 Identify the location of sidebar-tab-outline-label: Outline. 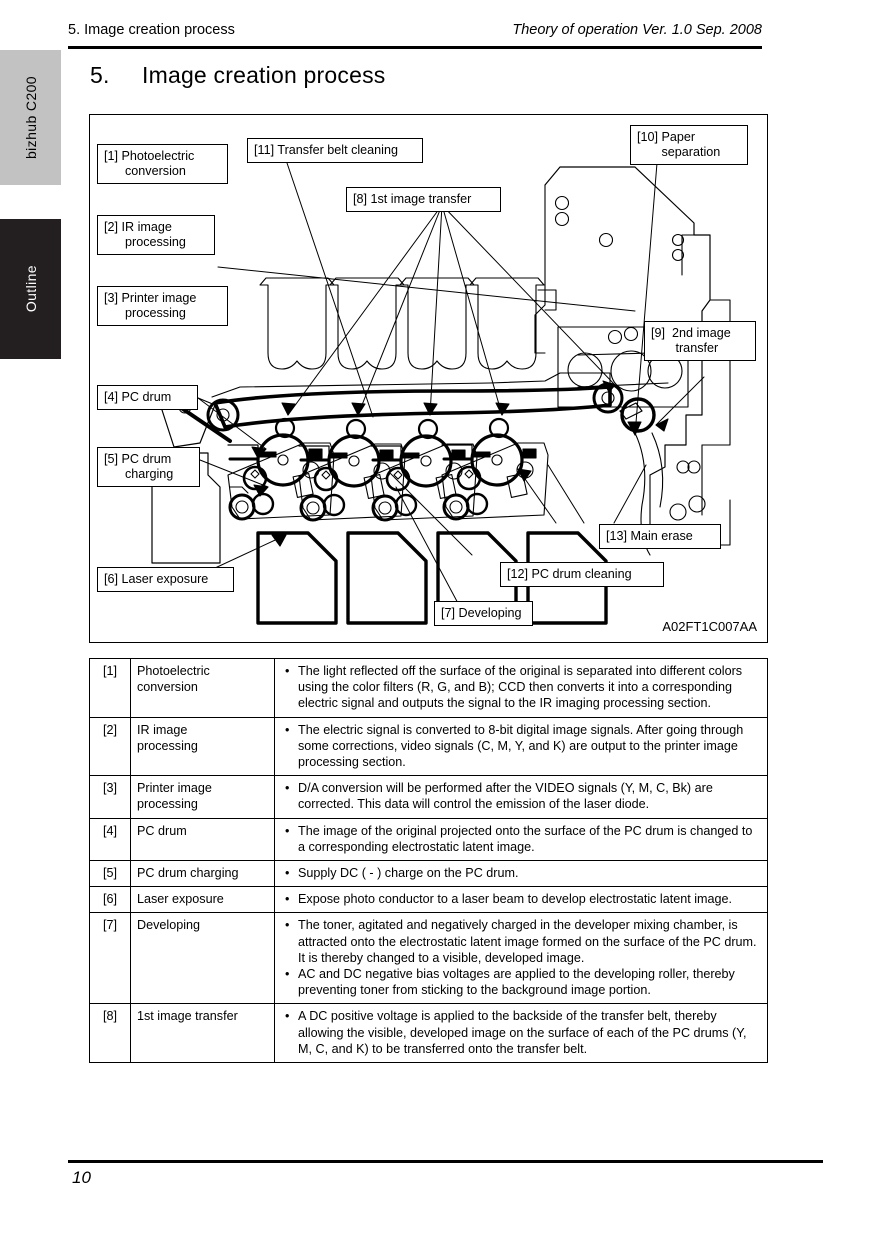
(30, 289).